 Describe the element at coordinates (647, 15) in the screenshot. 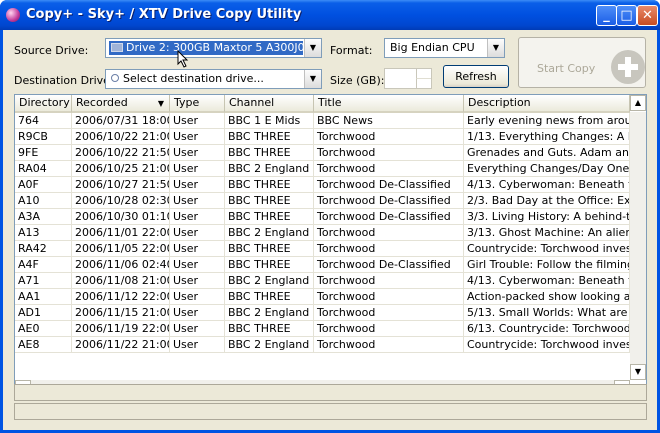

I see `close-button: ✕` at that location.